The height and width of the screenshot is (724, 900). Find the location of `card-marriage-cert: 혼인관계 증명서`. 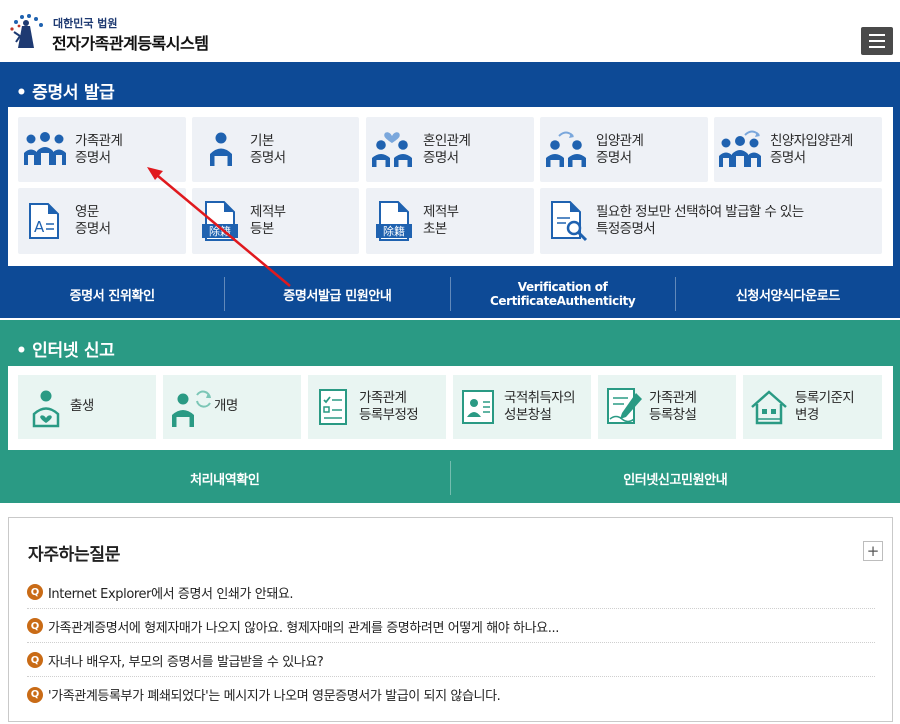

card-marriage-cert: 혼인관계 증명서 is located at coordinates (450, 149).